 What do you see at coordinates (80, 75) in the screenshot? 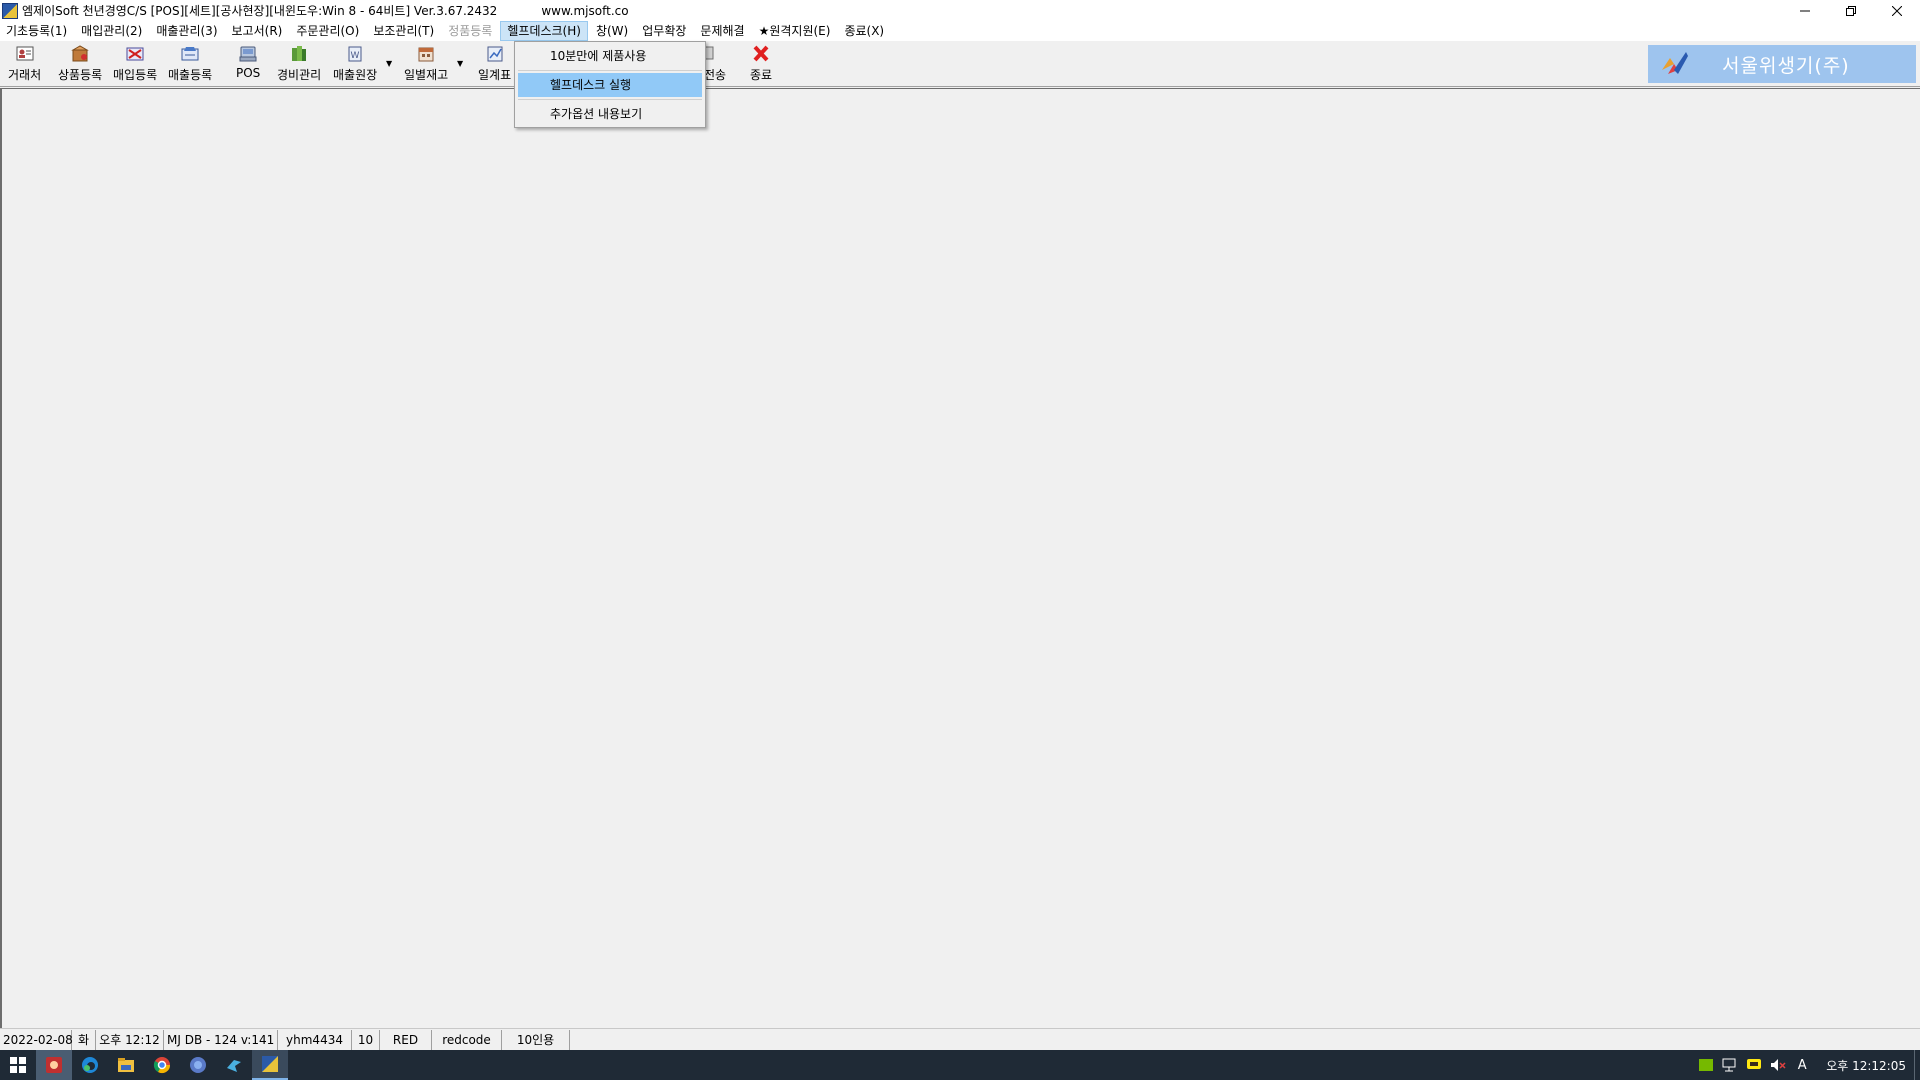
I see `product-registration-label: 상품등록` at bounding box center [80, 75].